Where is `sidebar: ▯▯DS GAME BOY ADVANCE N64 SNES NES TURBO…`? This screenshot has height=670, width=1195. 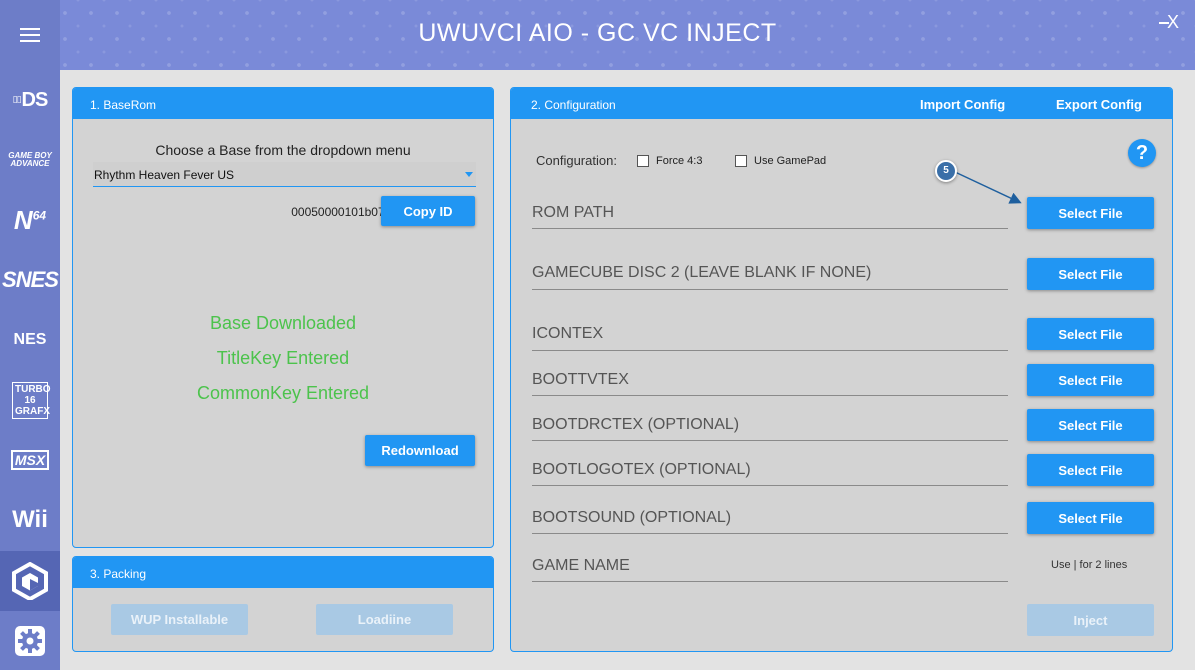 sidebar: ▯▯DS GAME BOY ADVANCE N64 SNES NES TURBO… is located at coordinates (30, 335).